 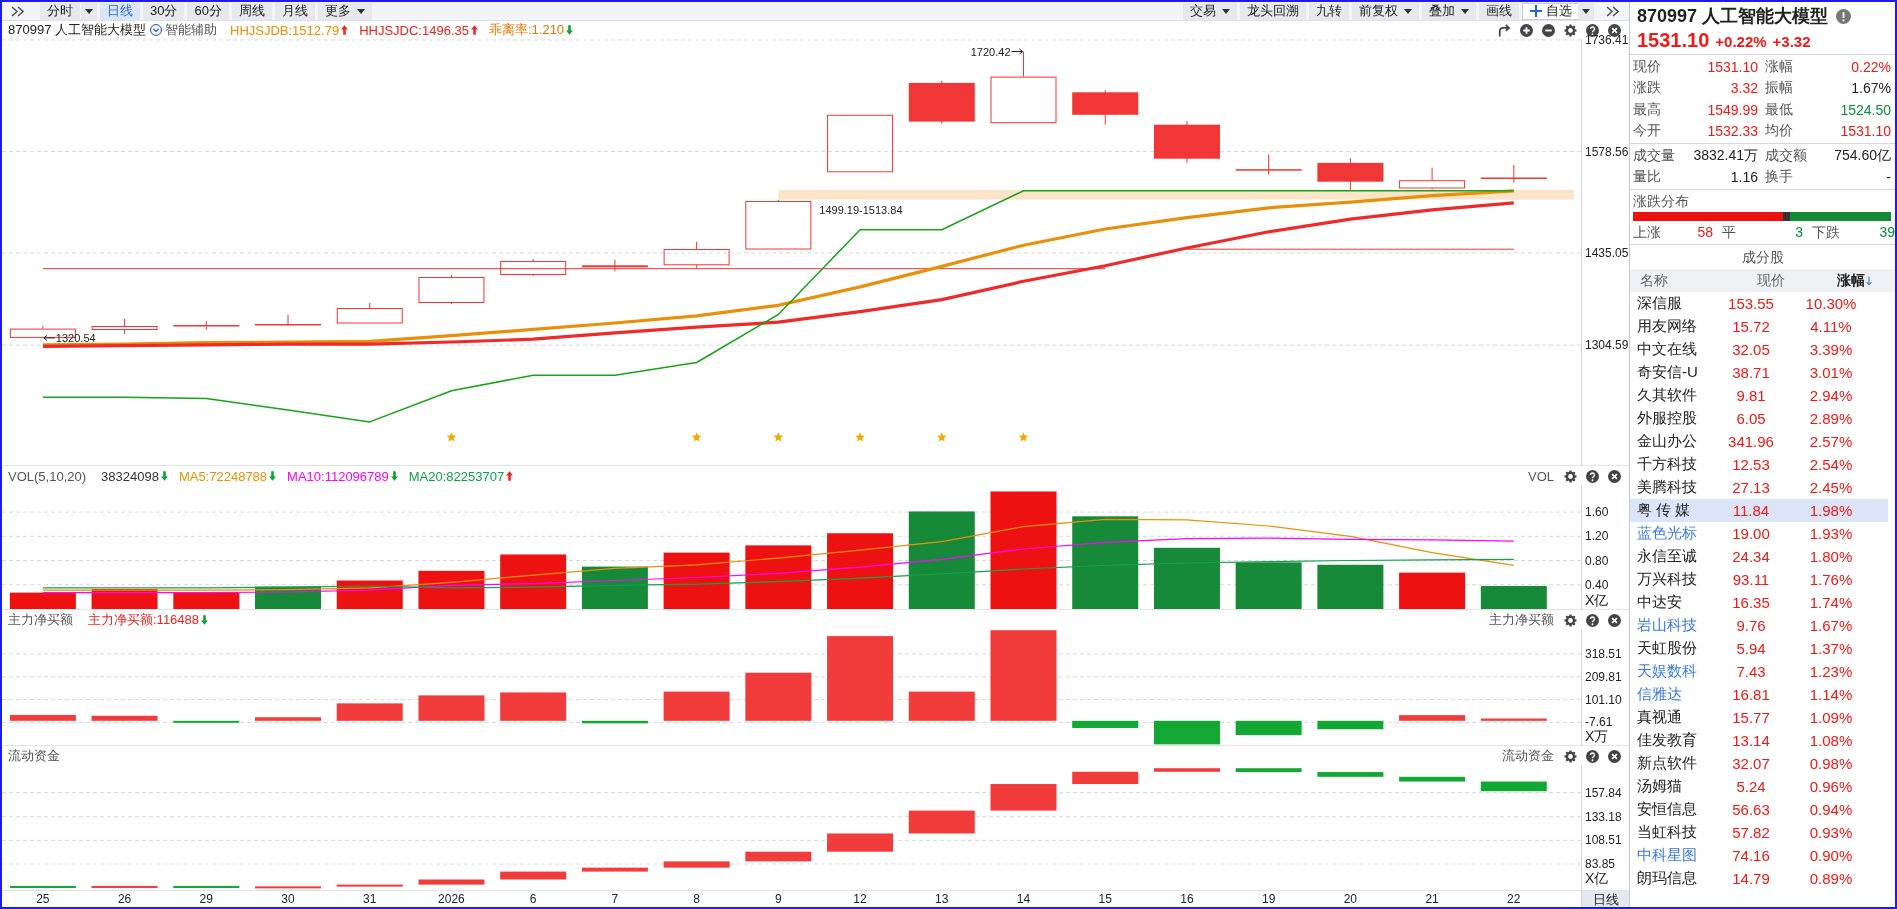 I want to click on stat-label: 今开, so click(x=1647, y=131).